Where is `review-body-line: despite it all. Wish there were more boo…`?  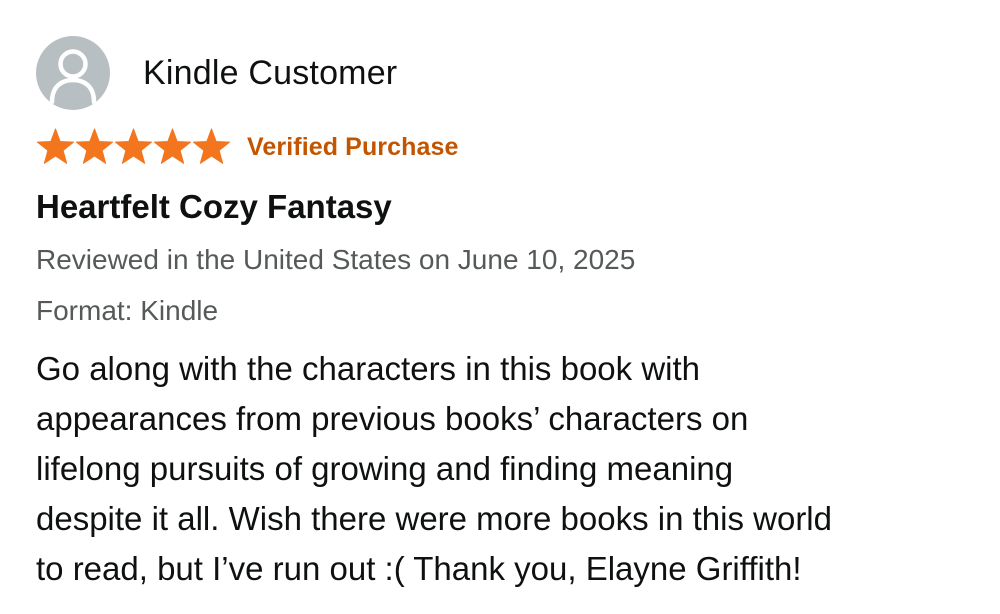
review-body-line: despite it all. Wish there were more boo… is located at coordinates (434, 518).